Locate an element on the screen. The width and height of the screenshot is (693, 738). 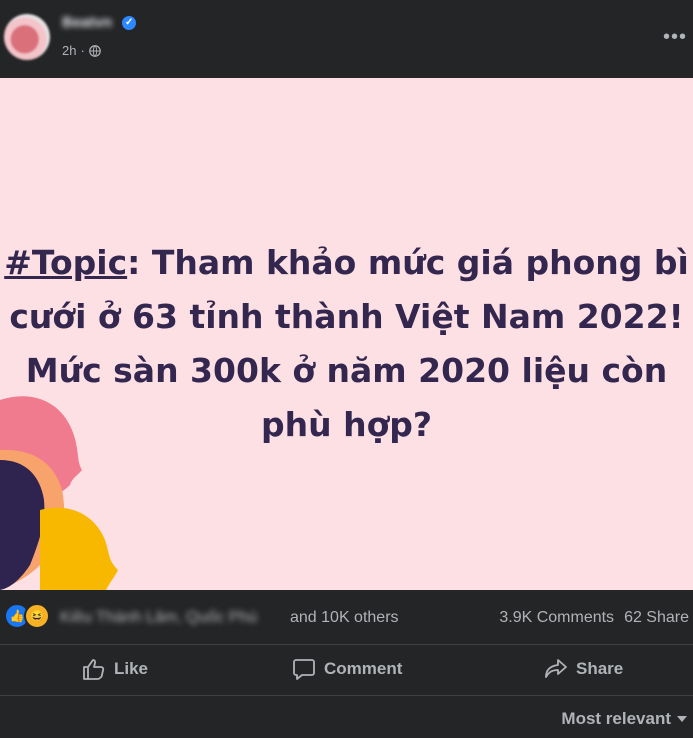
more-icon: ••• is located at coordinates (675, 37).